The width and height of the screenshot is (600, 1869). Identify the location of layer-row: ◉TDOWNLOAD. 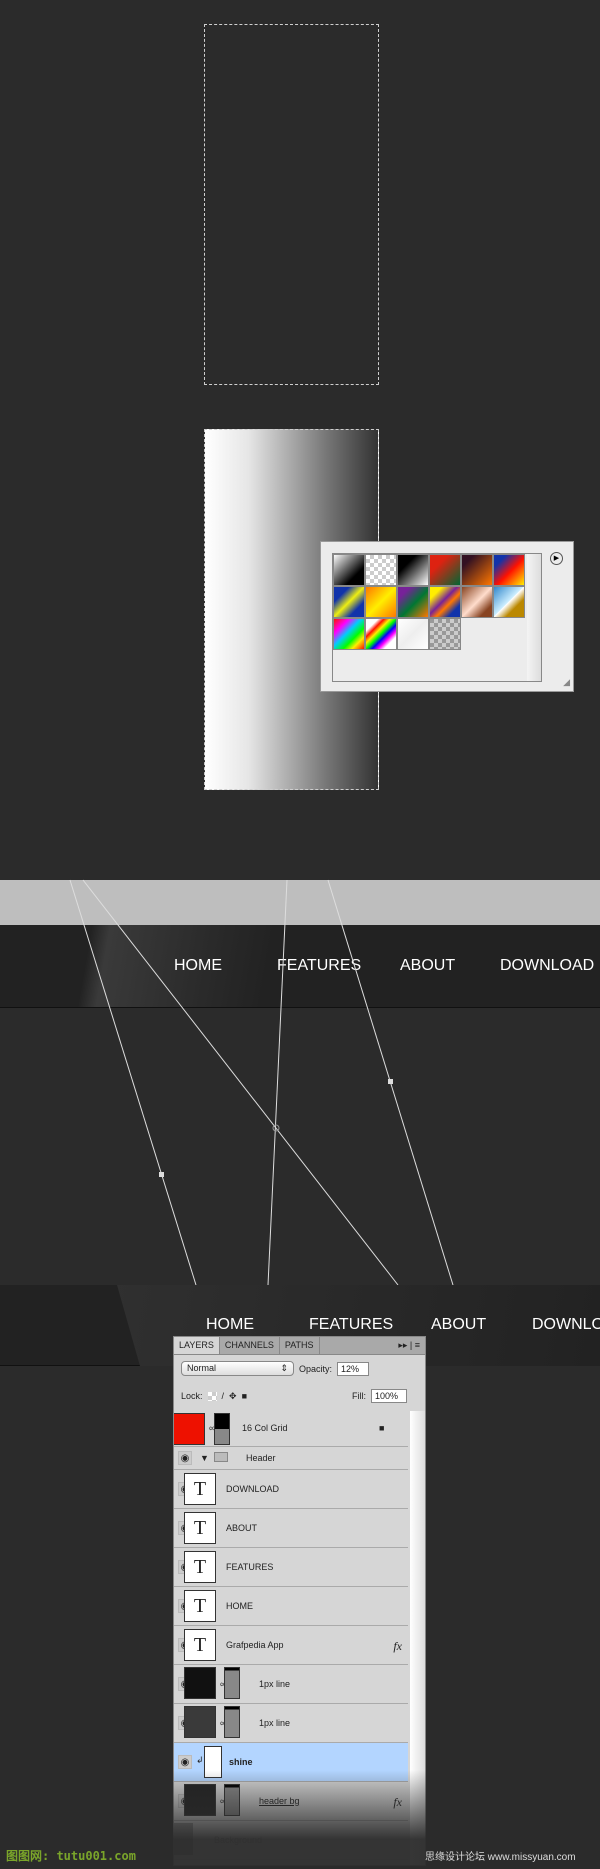
(291, 1489).